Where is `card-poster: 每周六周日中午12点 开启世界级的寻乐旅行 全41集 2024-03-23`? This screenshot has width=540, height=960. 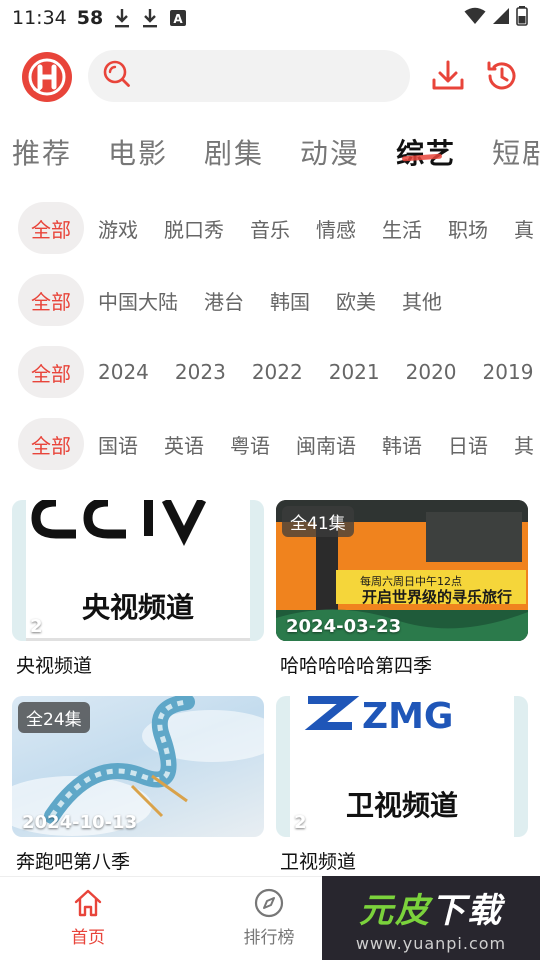
card-poster: 每周六周日中午12点 开启世界级的寻乐旅行 全41集 2024-03-23 is located at coordinates (402, 570).